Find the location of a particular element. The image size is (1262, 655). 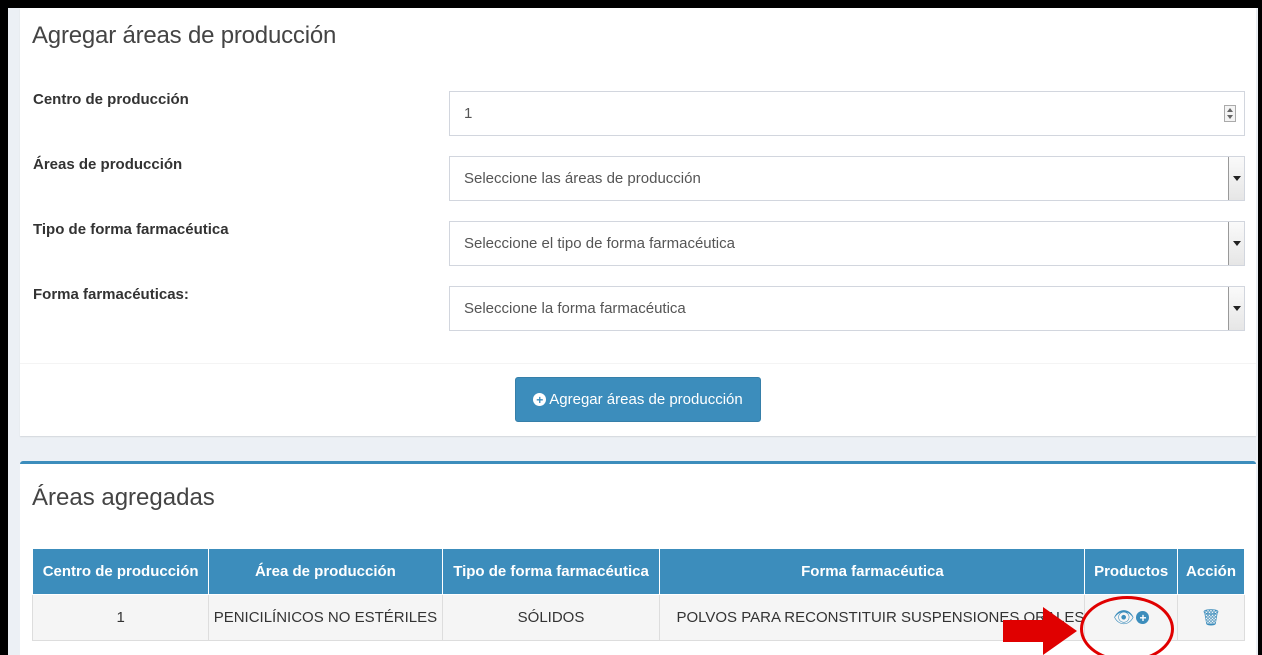

column-header: Forma farmacéutica is located at coordinates (872, 571).